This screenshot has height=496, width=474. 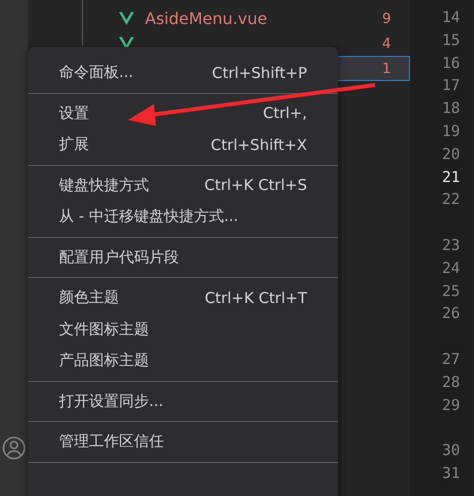 I want to click on menu-item: 颜色主题 Ctrl+K Ctrl+T, so click(x=183, y=298).